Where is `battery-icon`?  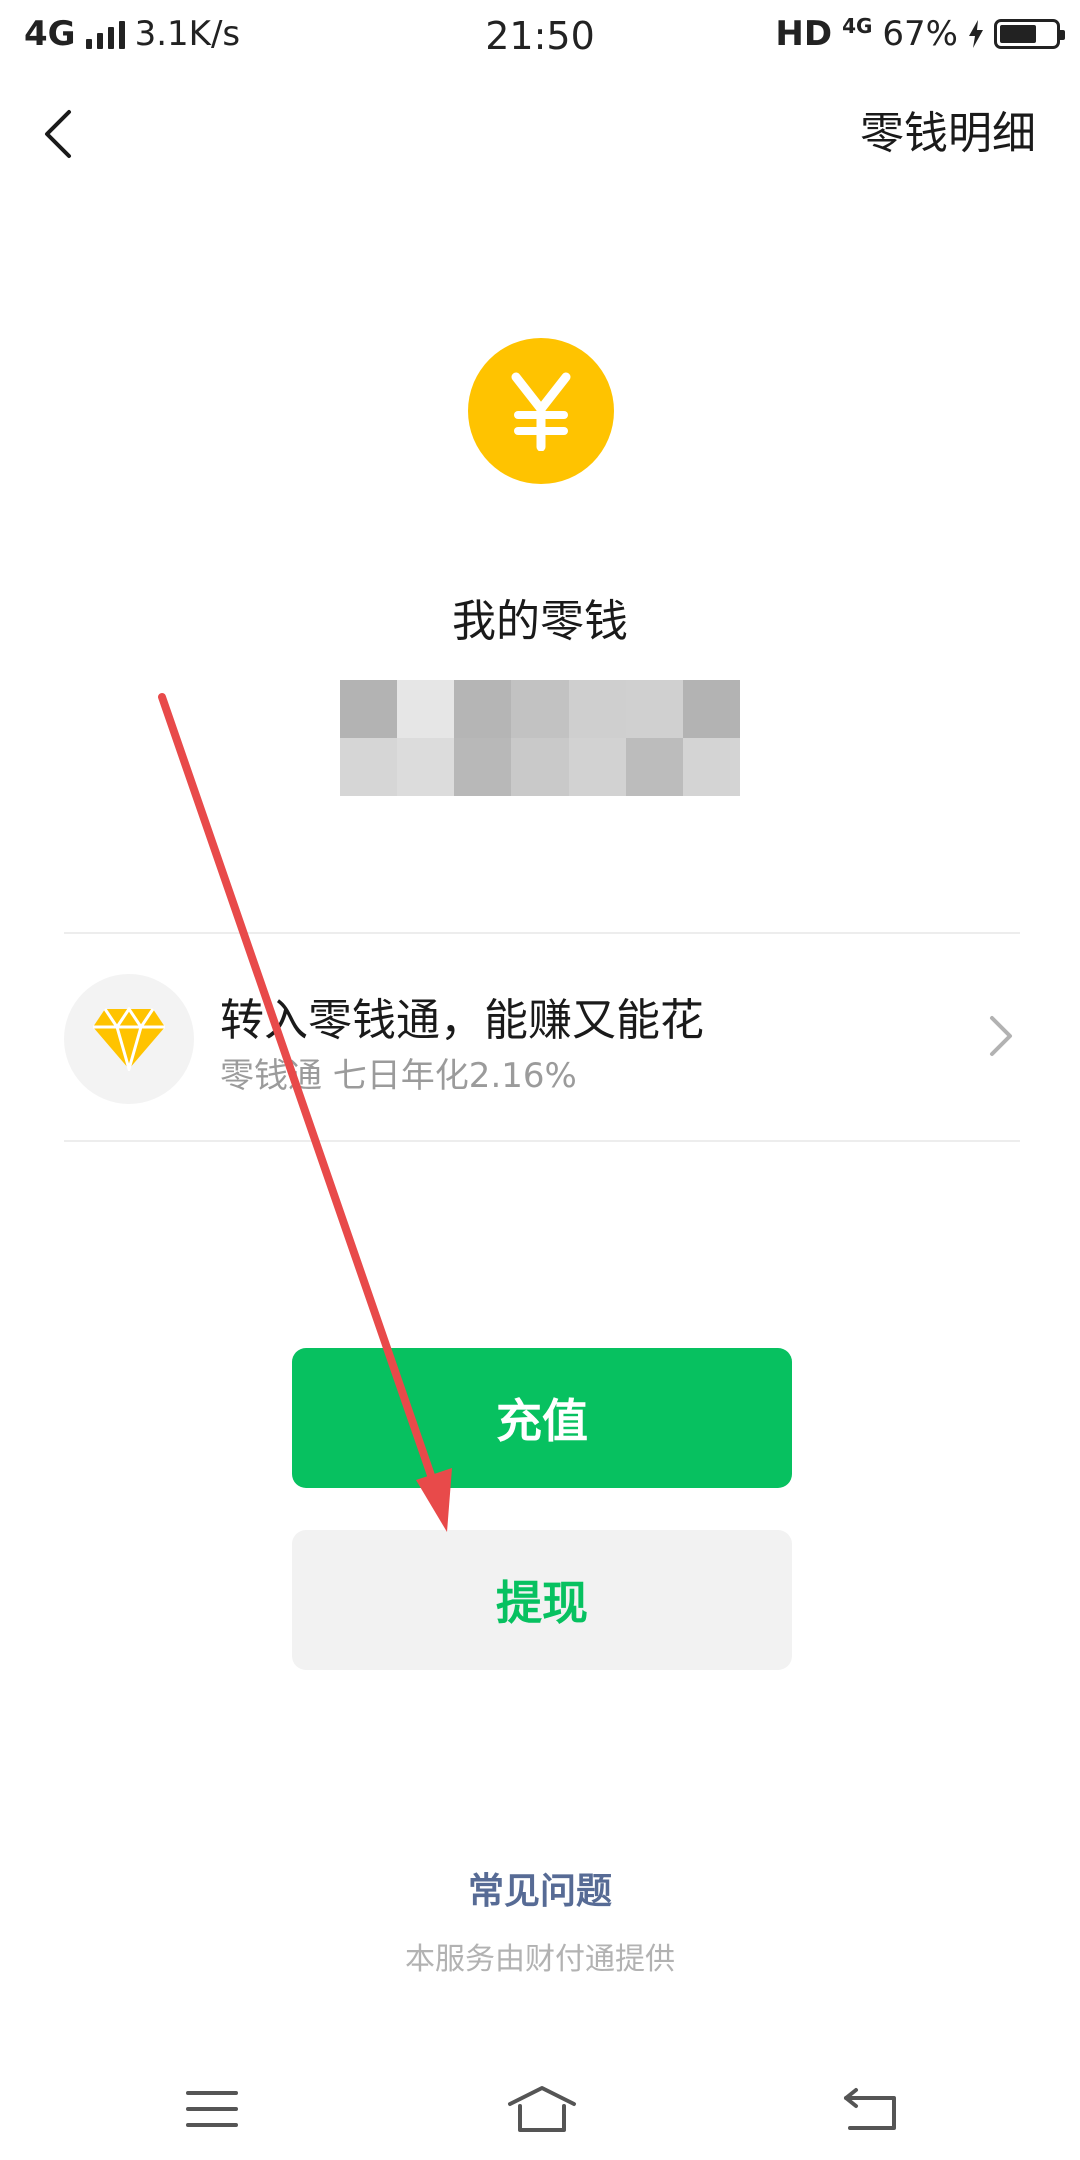 battery-icon is located at coordinates (1029, 34).